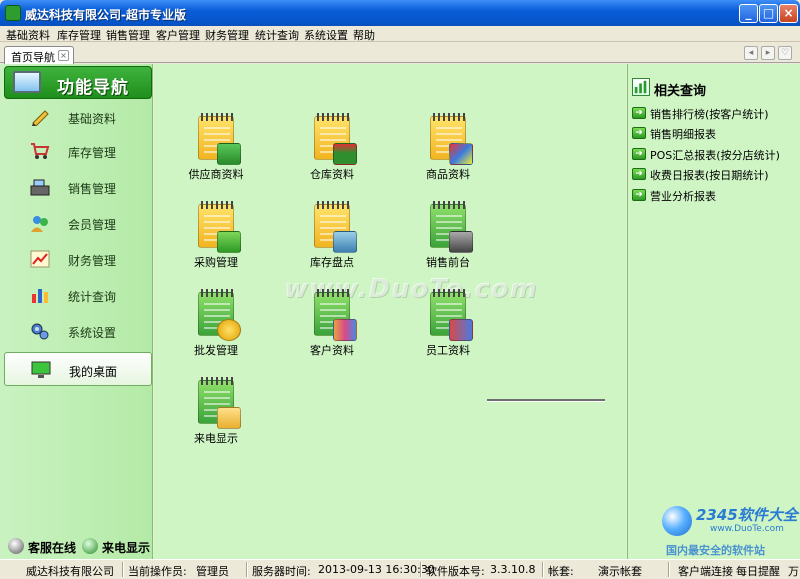 This screenshot has height=579, width=800. What do you see at coordinates (216, 438) in the screenshot?
I see `tile-label: 来电显示` at bounding box center [216, 438].